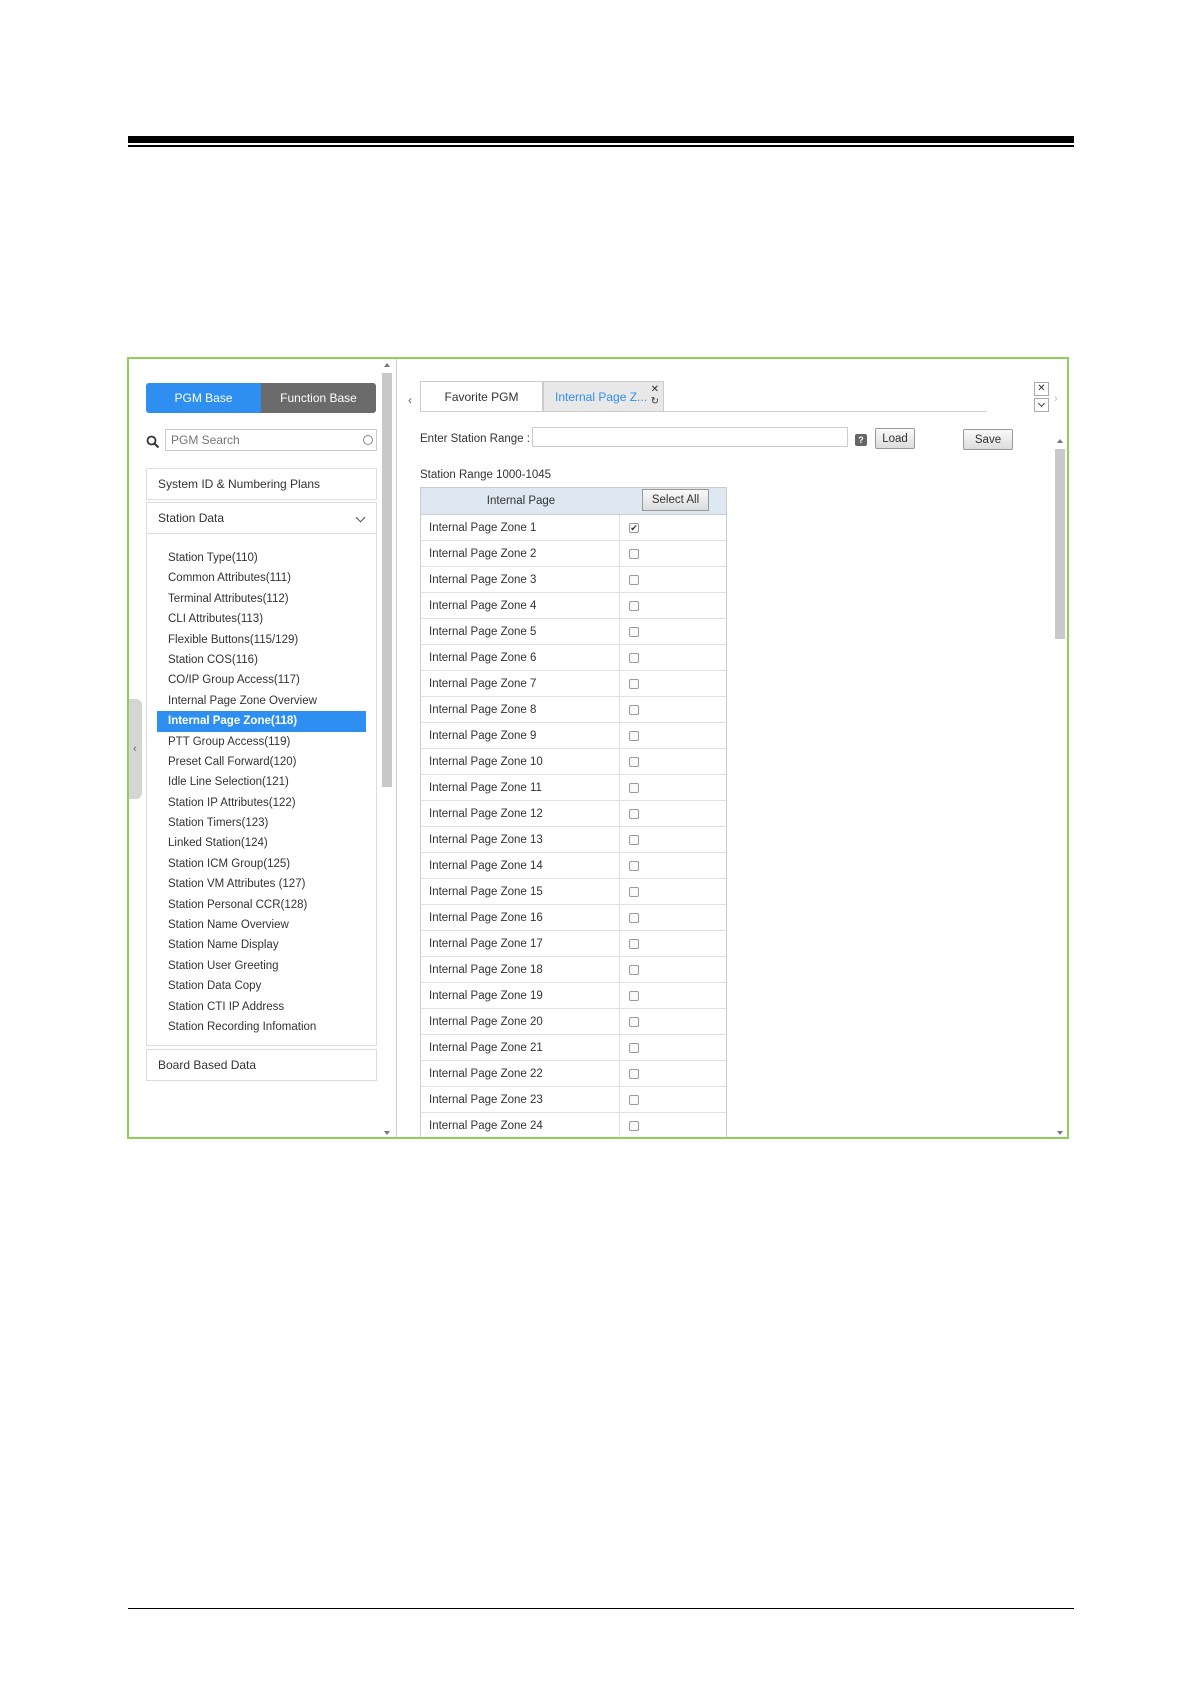 Image resolution: width=1191 pixels, height=1684 pixels. Describe the element at coordinates (655, 401) in the screenshot. I see `refresh-icon: ↻` at that location.